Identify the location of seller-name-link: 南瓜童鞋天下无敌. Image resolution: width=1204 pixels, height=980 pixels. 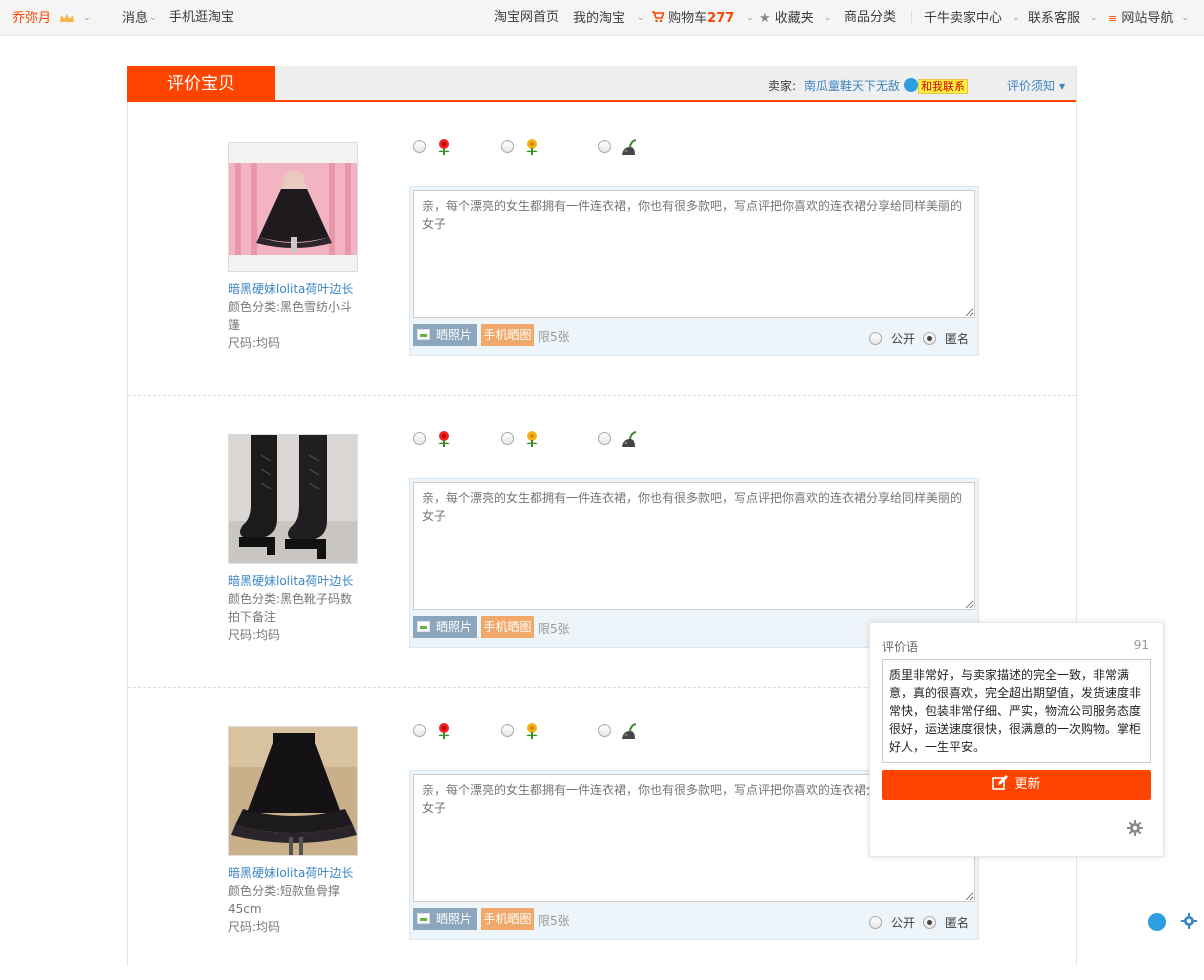
(852, 86).